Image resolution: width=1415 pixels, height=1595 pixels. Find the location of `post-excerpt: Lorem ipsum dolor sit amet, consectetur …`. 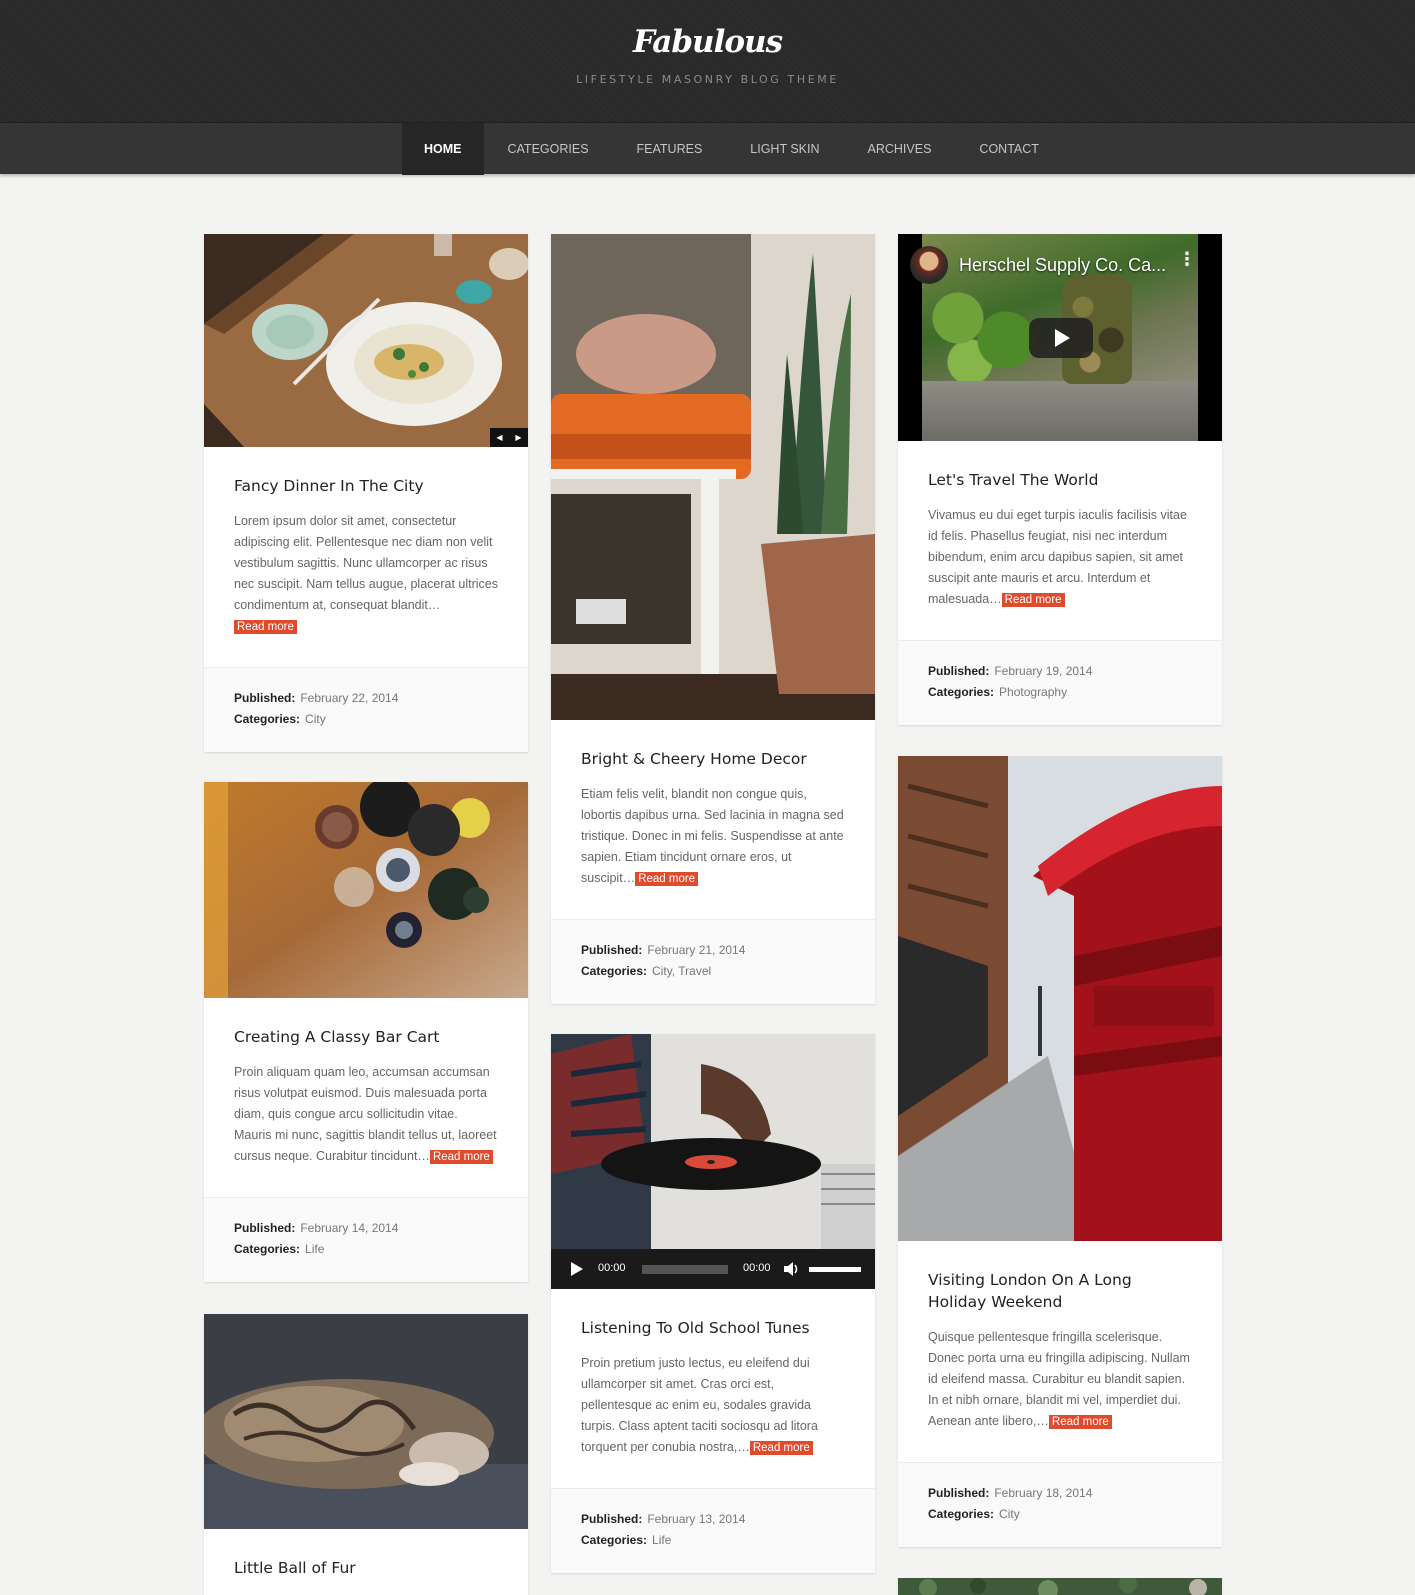

post-excerpt: Lorem ipsum dolor sit amet, consectetur … is located at coordinates (366, 574).